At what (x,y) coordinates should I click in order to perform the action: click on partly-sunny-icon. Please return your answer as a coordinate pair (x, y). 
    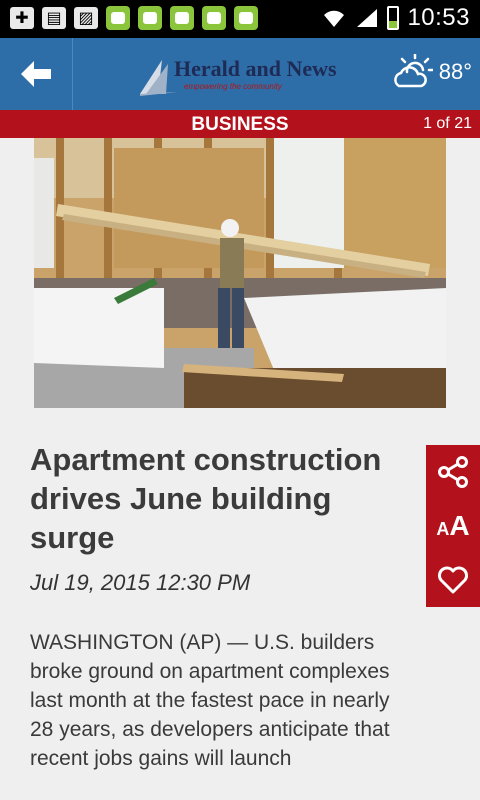
    Looking at the image, I should click on (413, 71).